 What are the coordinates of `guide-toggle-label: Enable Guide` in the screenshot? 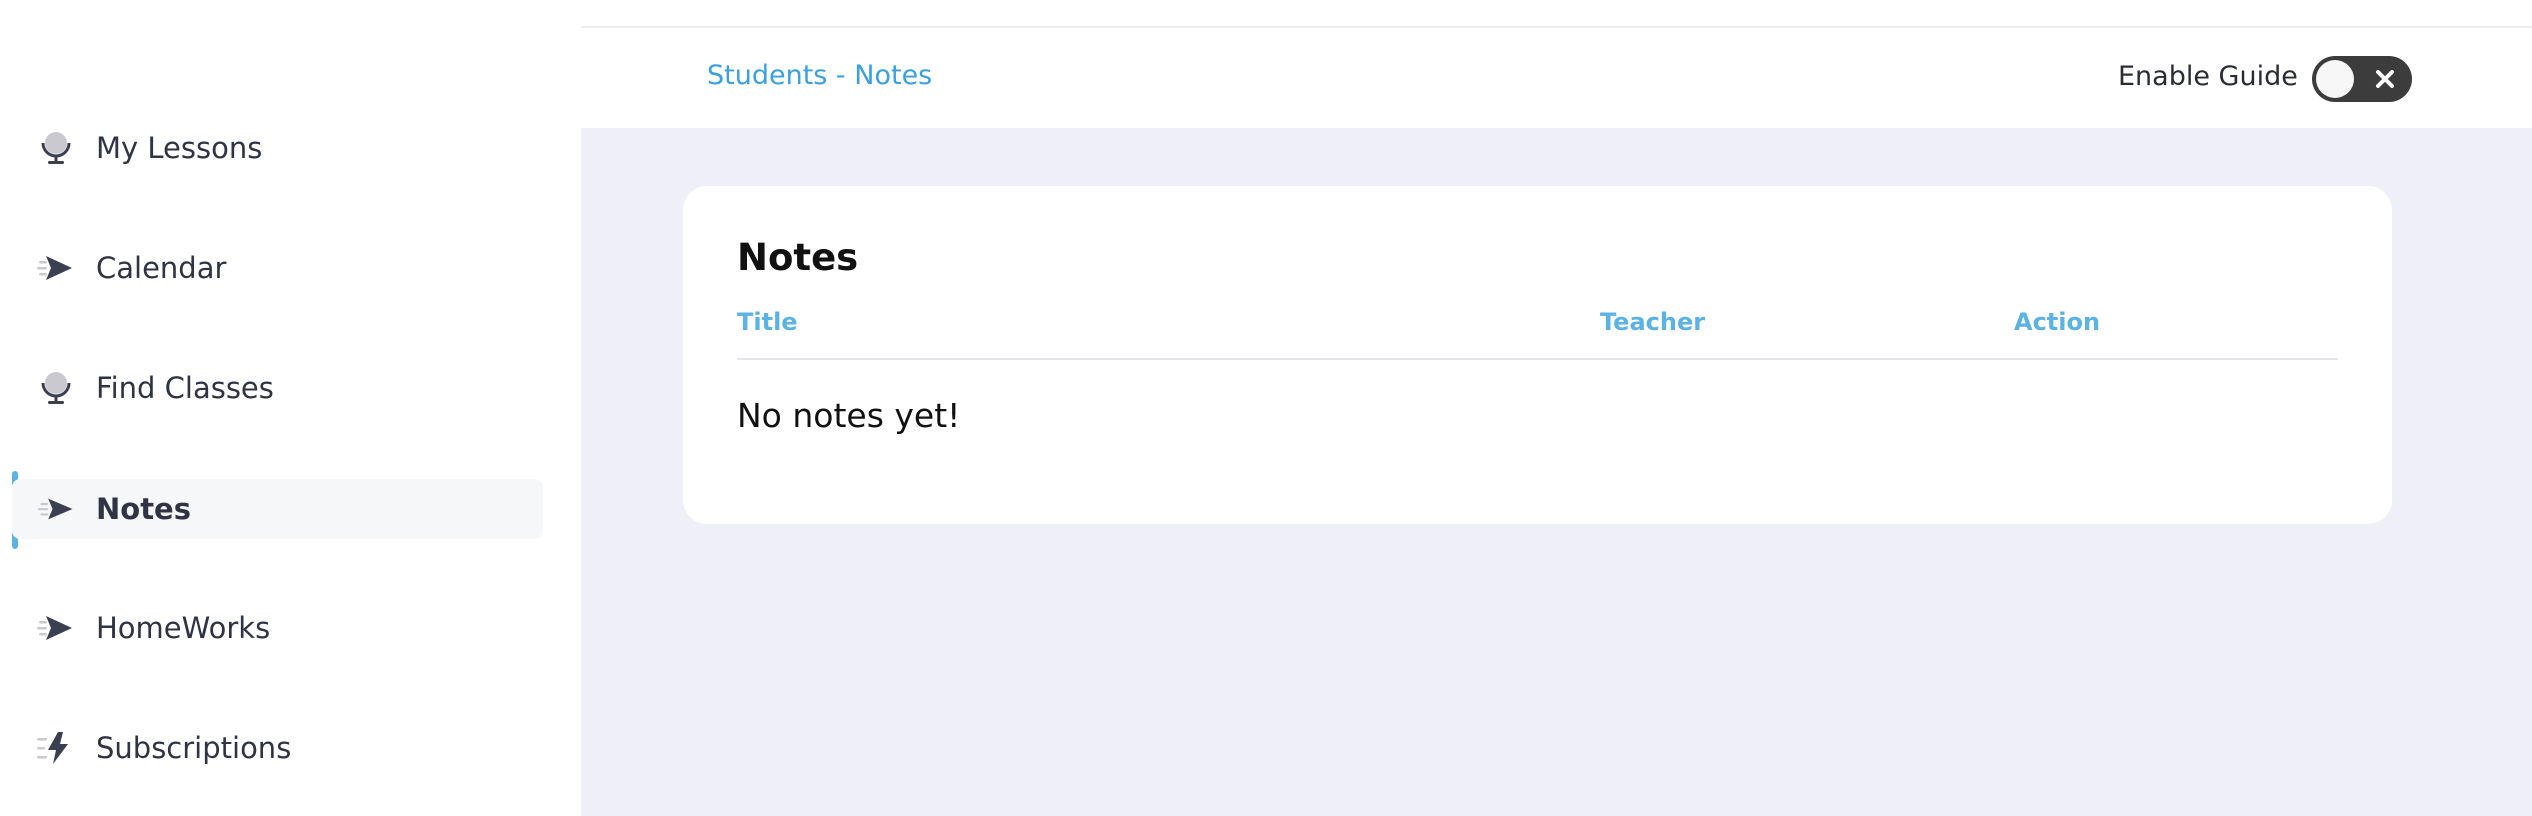 It's located at (2208, 76).